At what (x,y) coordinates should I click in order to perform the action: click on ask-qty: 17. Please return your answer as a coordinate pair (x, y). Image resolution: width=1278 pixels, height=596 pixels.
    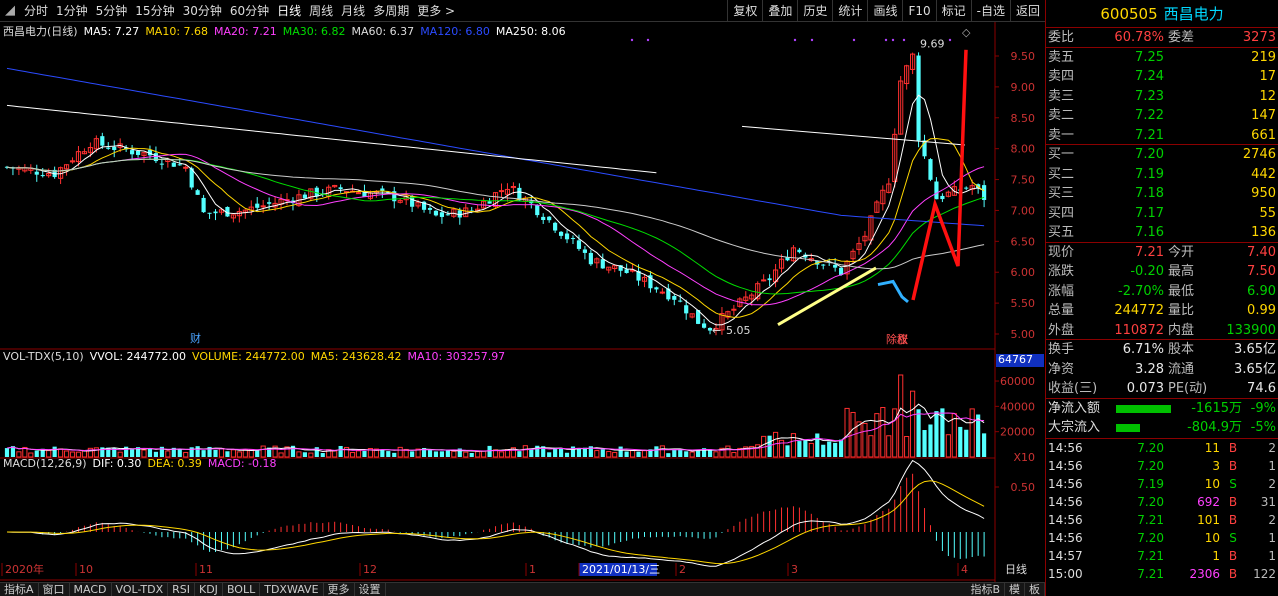
    Looking at the image, I should click on (1267, 76).